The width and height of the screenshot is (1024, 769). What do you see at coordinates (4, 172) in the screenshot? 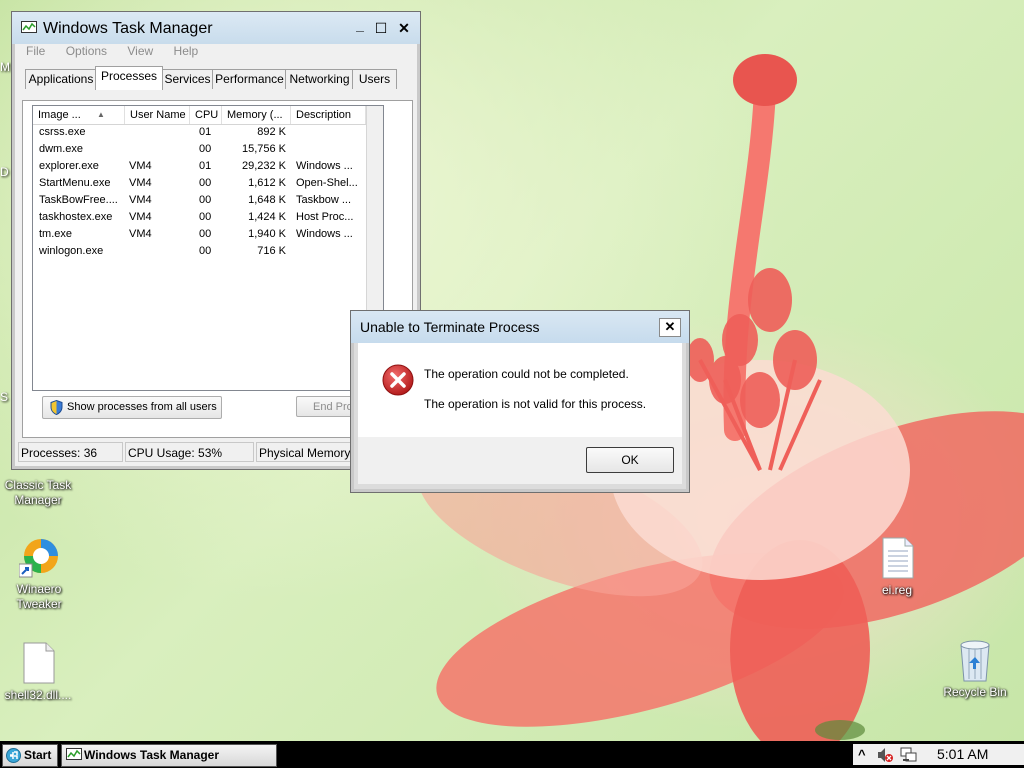
I see `desktop-edge-label: D` at bounding box center [4, 172].